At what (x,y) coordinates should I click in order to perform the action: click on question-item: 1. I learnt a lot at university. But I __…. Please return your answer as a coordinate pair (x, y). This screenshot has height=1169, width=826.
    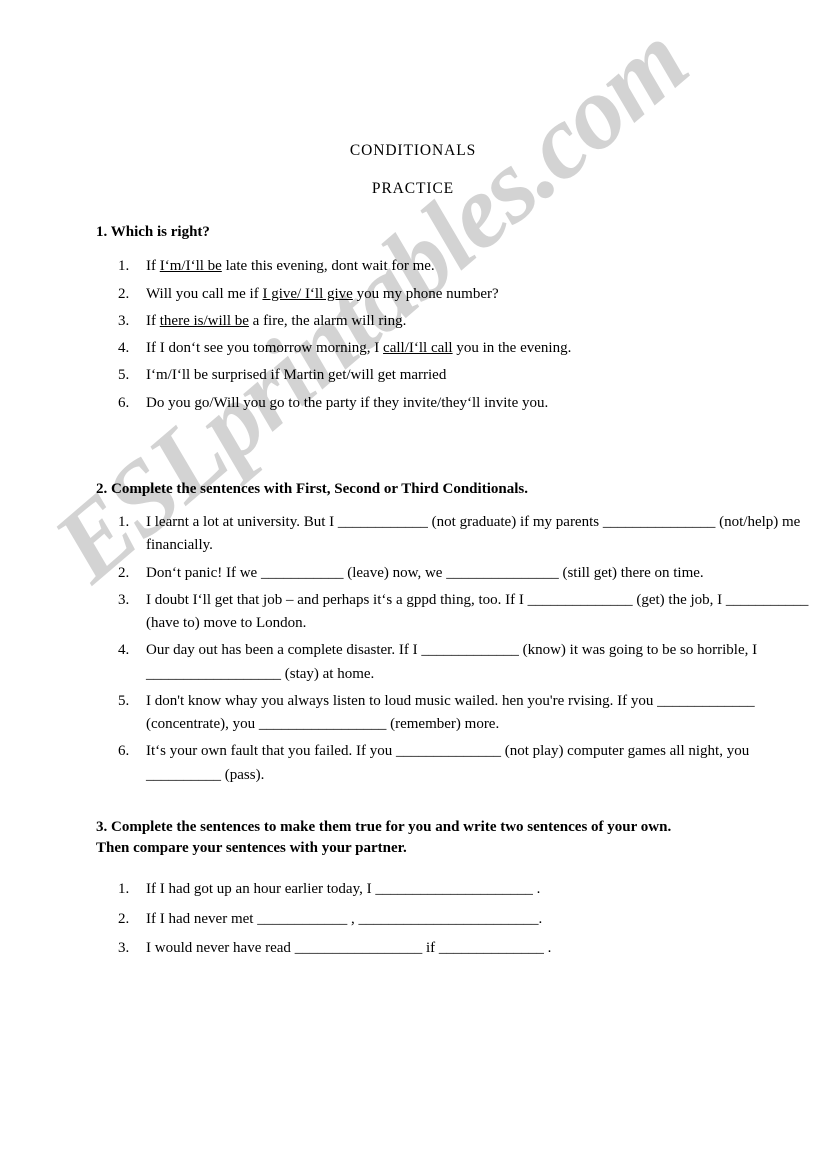
    Looking at the image, I should click on (413, 534).